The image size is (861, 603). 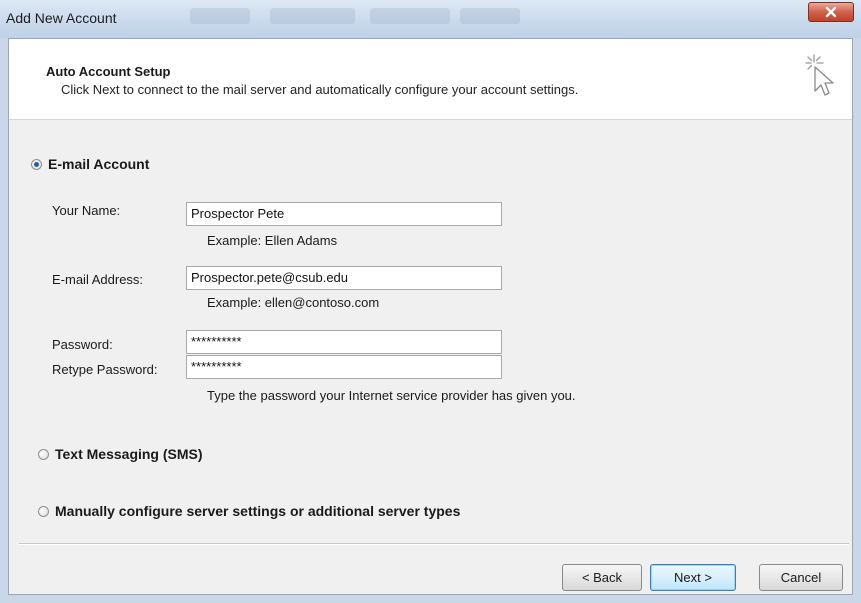 What do you see at coordinates (693, 577) in the screenshot?
I see `next-button: Next >` at bounding box center [693, 577].